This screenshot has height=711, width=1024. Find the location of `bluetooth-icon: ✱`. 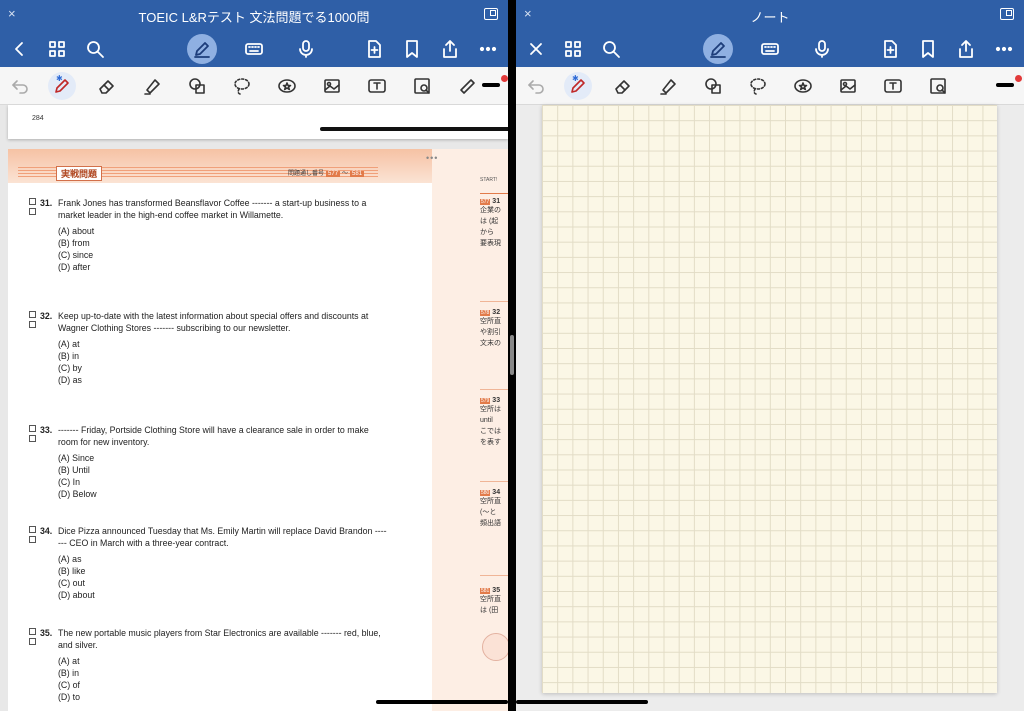

bluetooth-icon: ✱ is located at coordinates (59, 78).